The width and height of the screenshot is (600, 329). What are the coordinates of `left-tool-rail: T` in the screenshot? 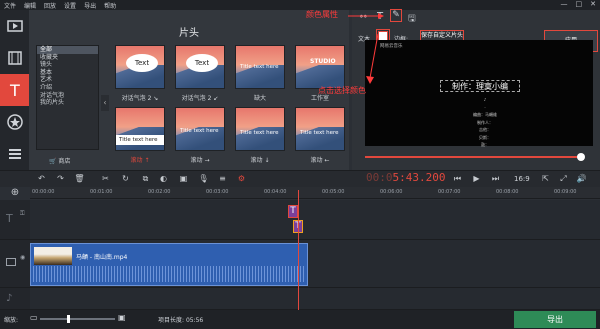 It's located at (14, 90).